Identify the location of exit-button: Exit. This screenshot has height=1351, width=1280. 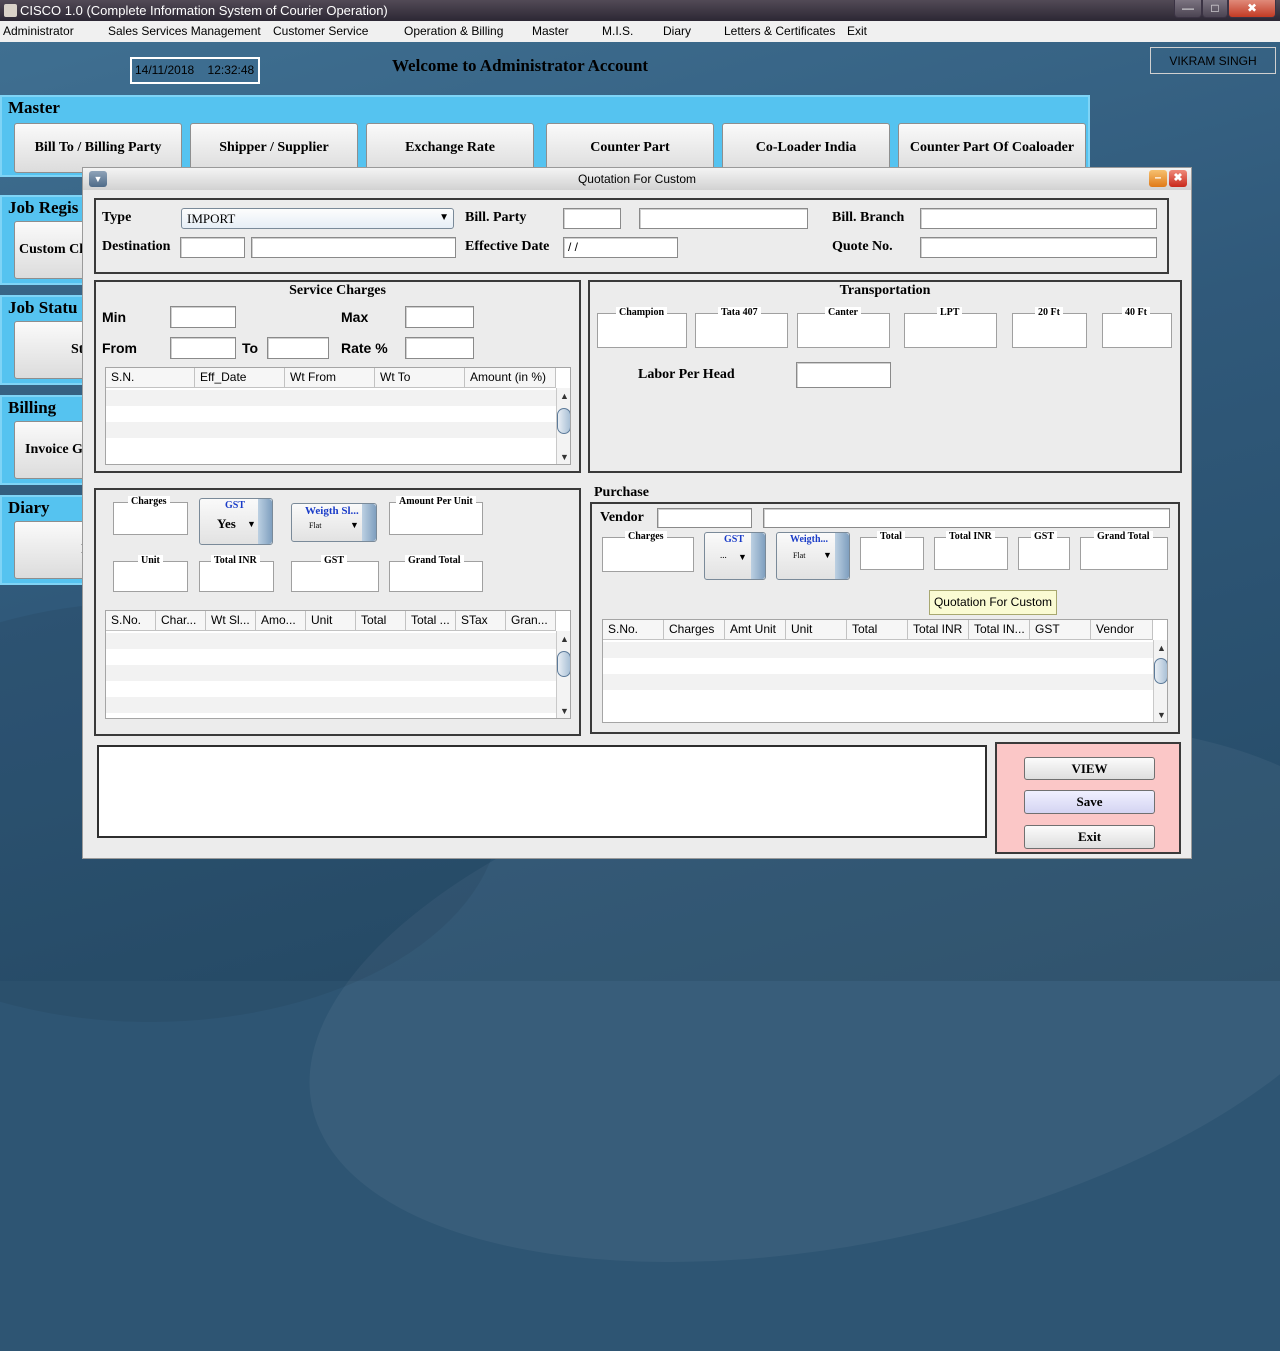
(1089, 837).